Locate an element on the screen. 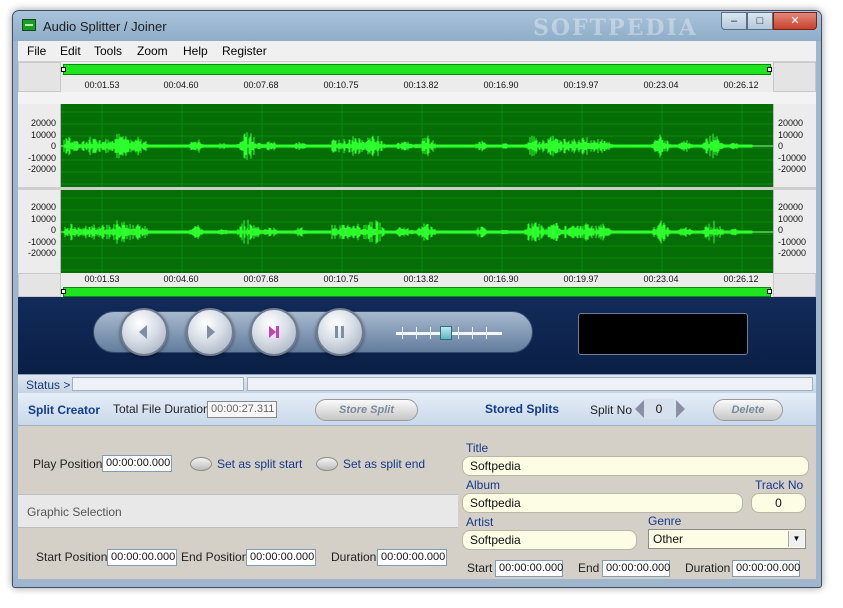  start-field: 00:00:00.000 is located at coordinates (529, 568).